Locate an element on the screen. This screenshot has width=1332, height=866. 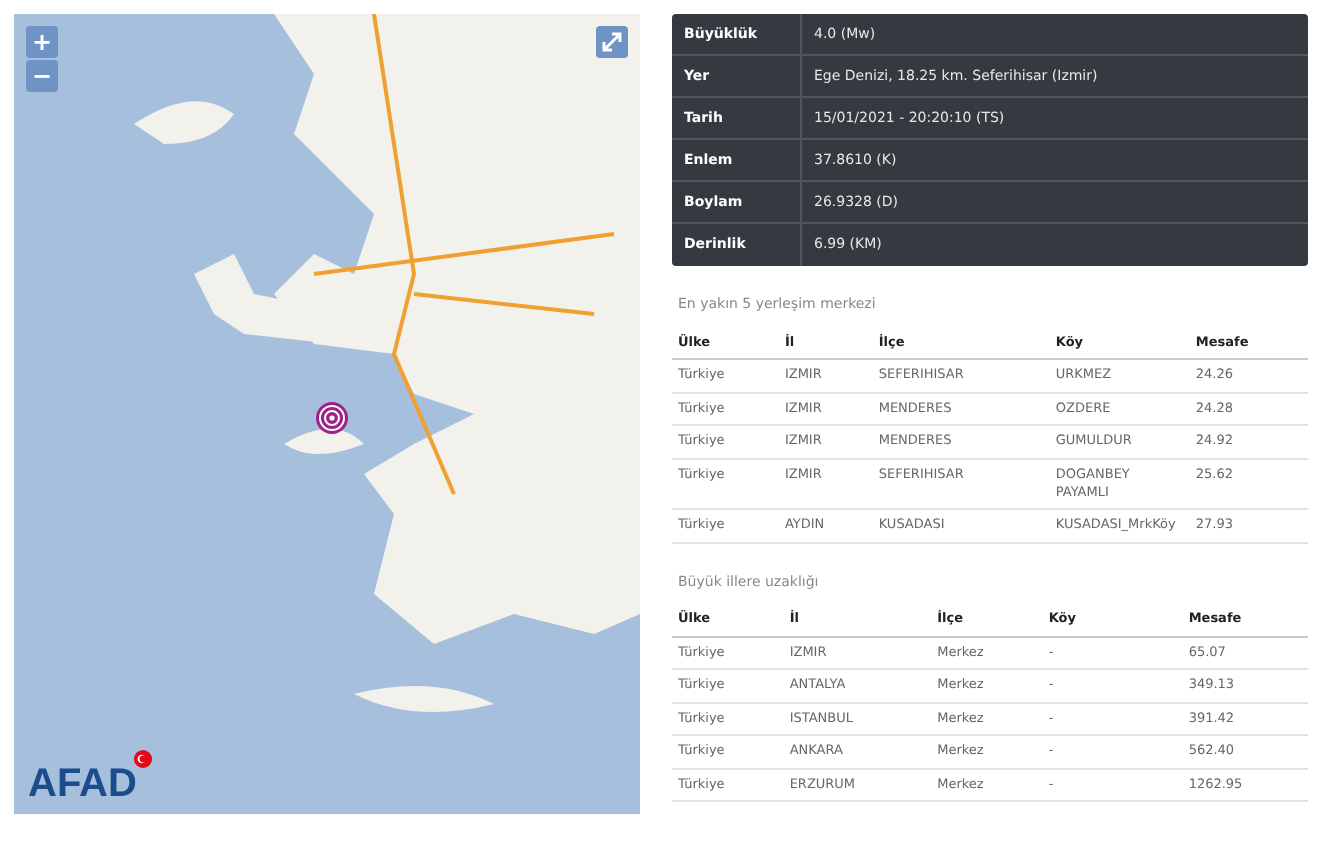
epicenter-marker-icon is located at coordinates (332, 418).